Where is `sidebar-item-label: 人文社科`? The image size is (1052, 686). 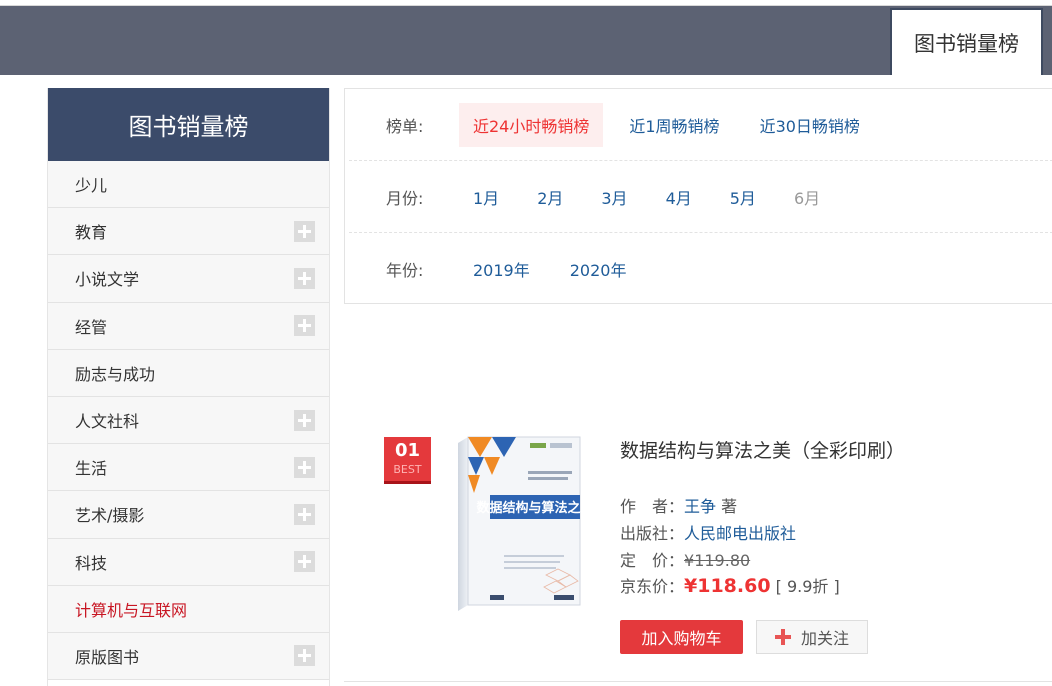
sidebar-item-label: 人文社科 is located at coordinates (107, 422).